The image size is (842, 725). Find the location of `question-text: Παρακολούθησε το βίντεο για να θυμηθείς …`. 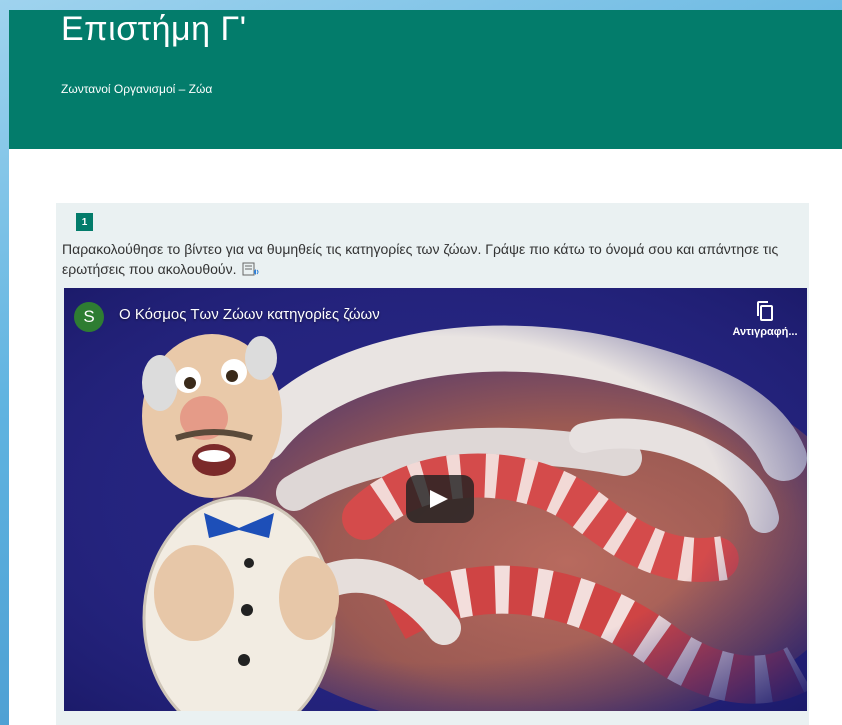

question-text: Παρακολούθησε το βίντεο για να θυμηθείς … is located at coordinates (420, 259).